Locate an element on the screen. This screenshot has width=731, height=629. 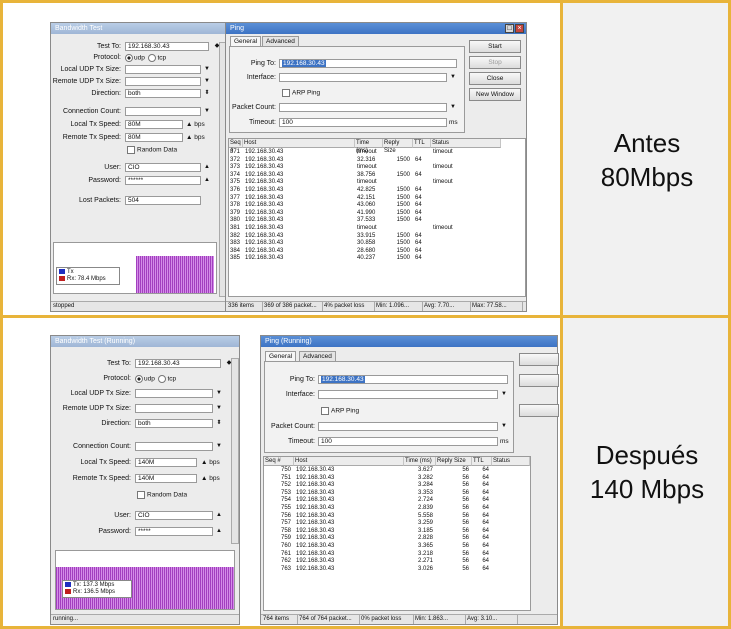
table-row: 374 192.168.30.43 38.756 1500 64 is located at coordinates (377, 176).